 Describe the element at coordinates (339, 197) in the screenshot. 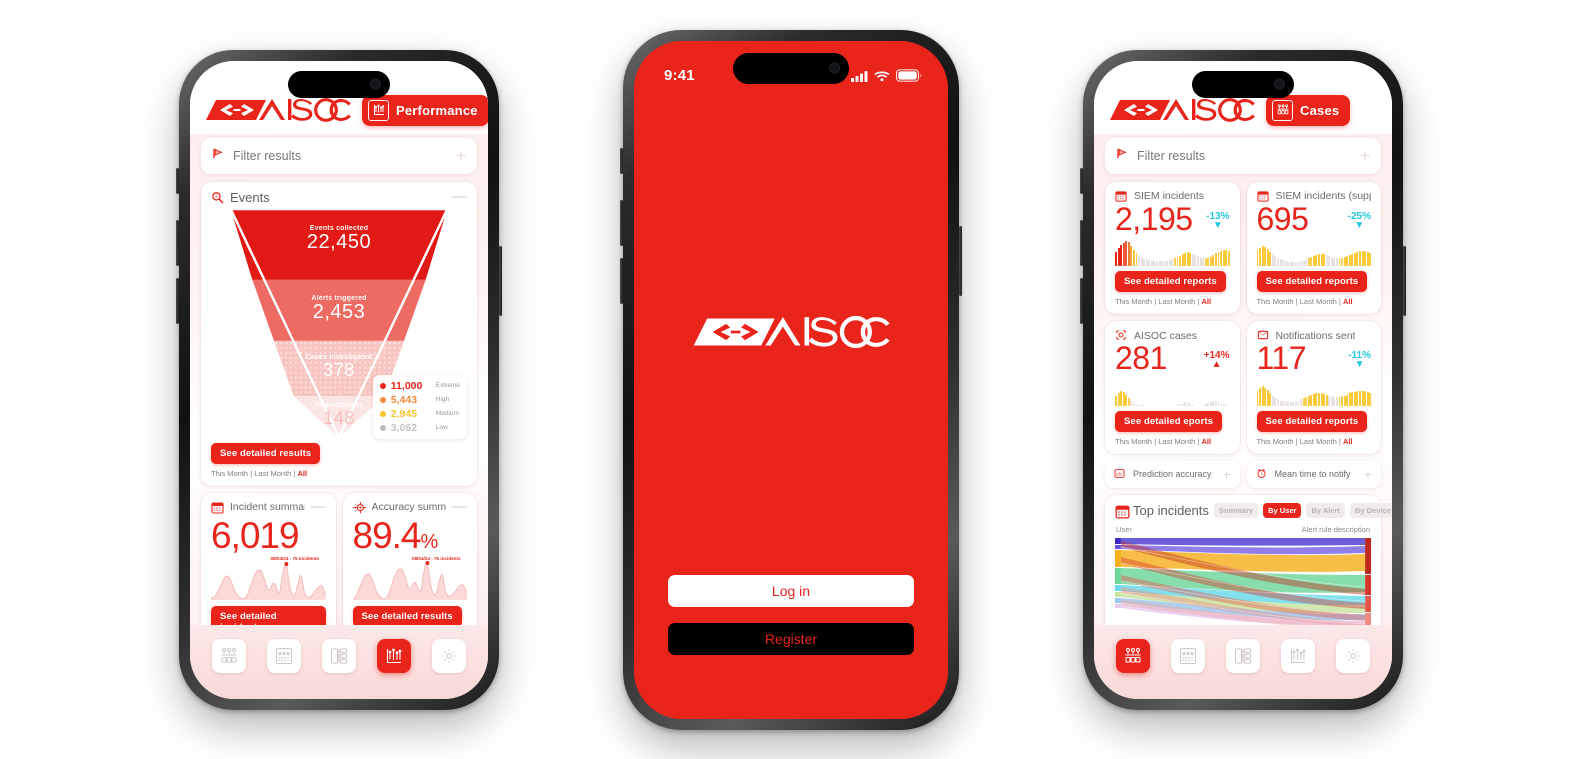

I see `events-card-header: Events —` at that location.